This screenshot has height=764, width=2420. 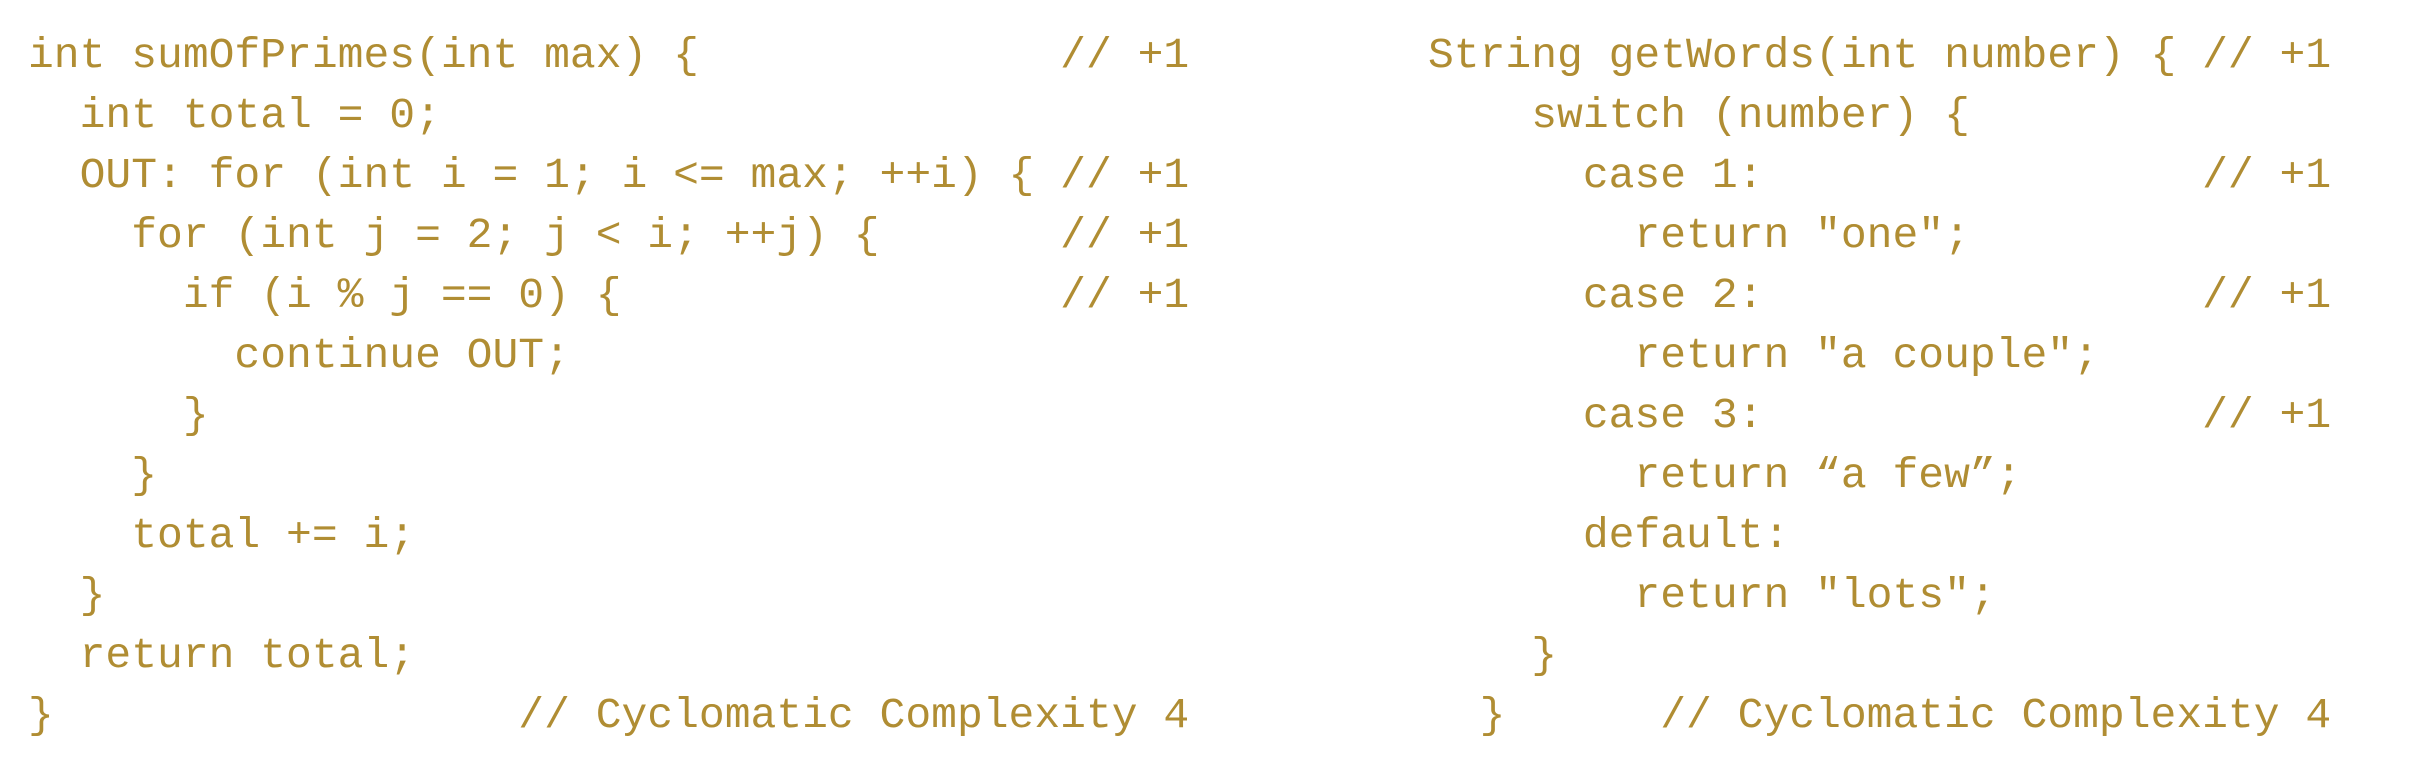 I want to click on code-line: total += i;, so click(x=222, y=535).